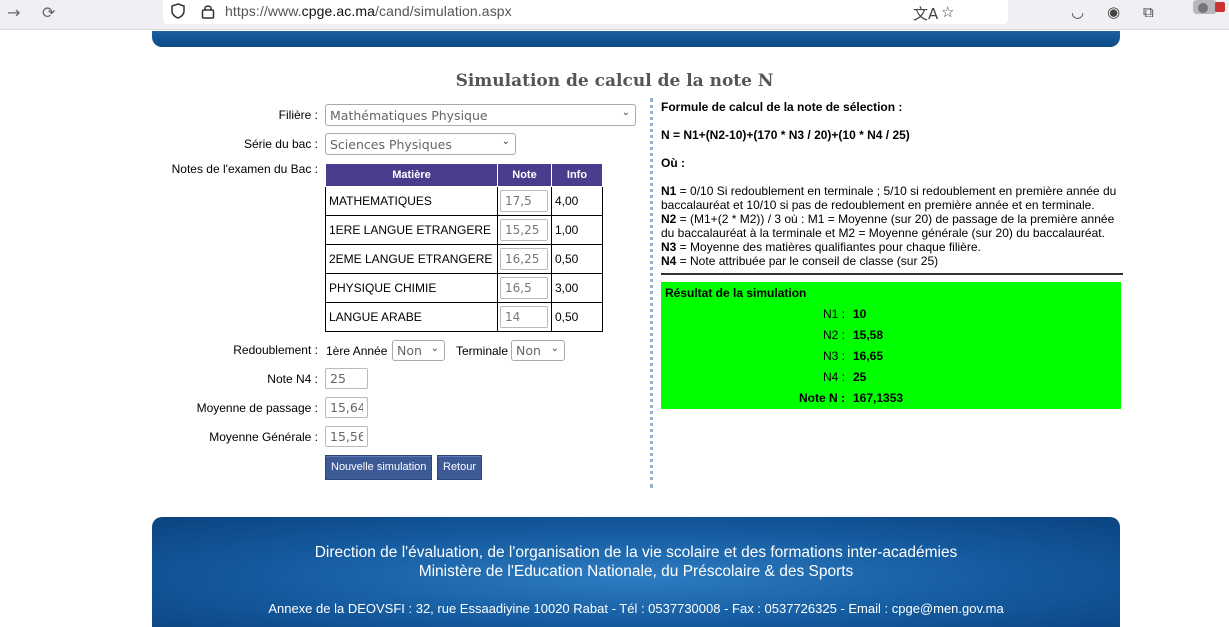 The image size is (1229, 627). What do you see at coordinates (844, 314) in the screenshot?
I see `result-row-n1: N1 :10` at bounding box center [844, 314].